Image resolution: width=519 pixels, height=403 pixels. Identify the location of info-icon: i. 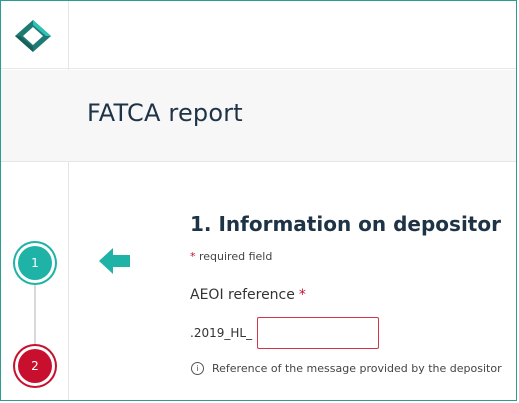
(197, 368).